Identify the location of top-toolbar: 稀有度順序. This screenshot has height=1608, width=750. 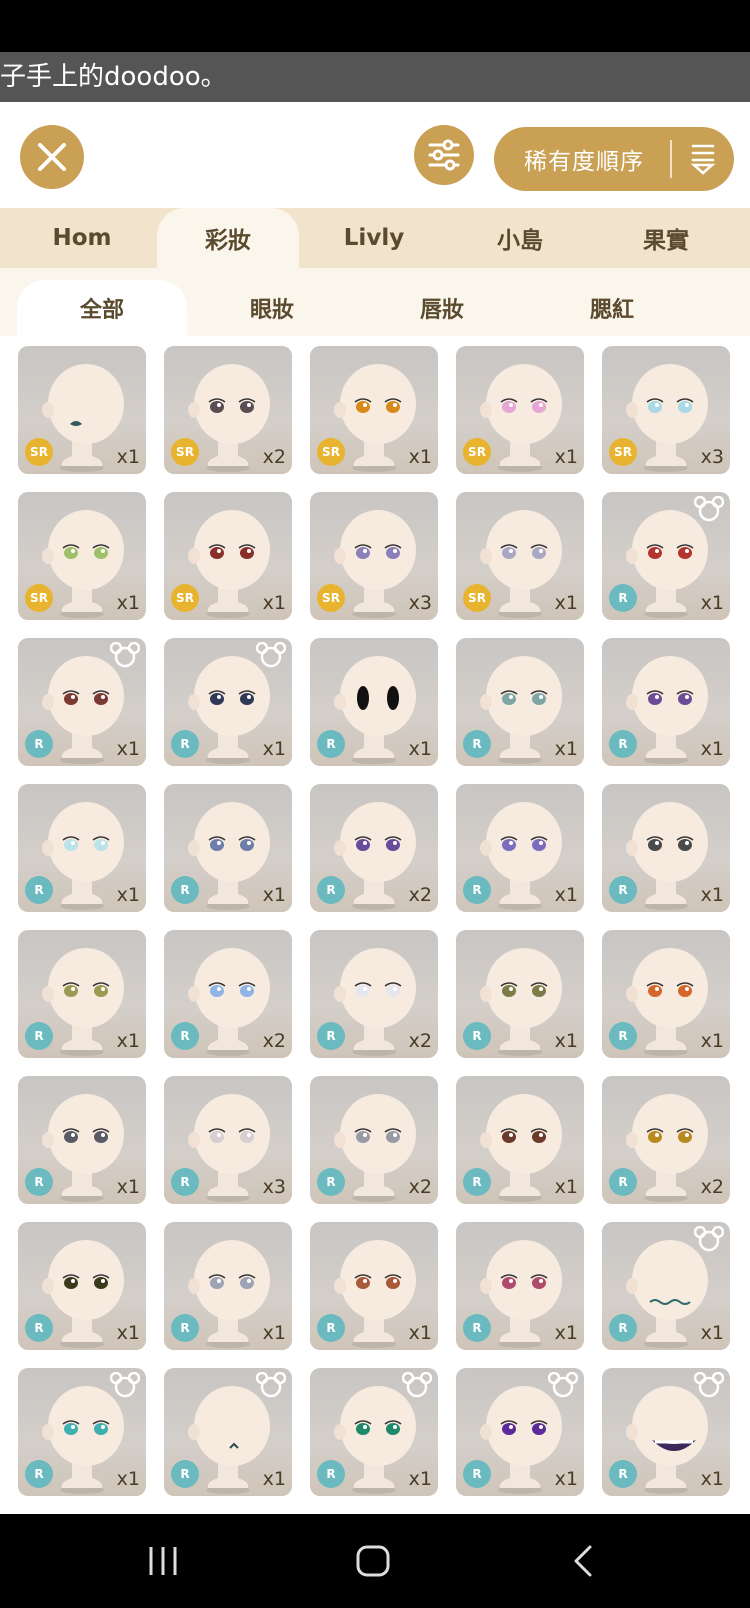
(375, 155).